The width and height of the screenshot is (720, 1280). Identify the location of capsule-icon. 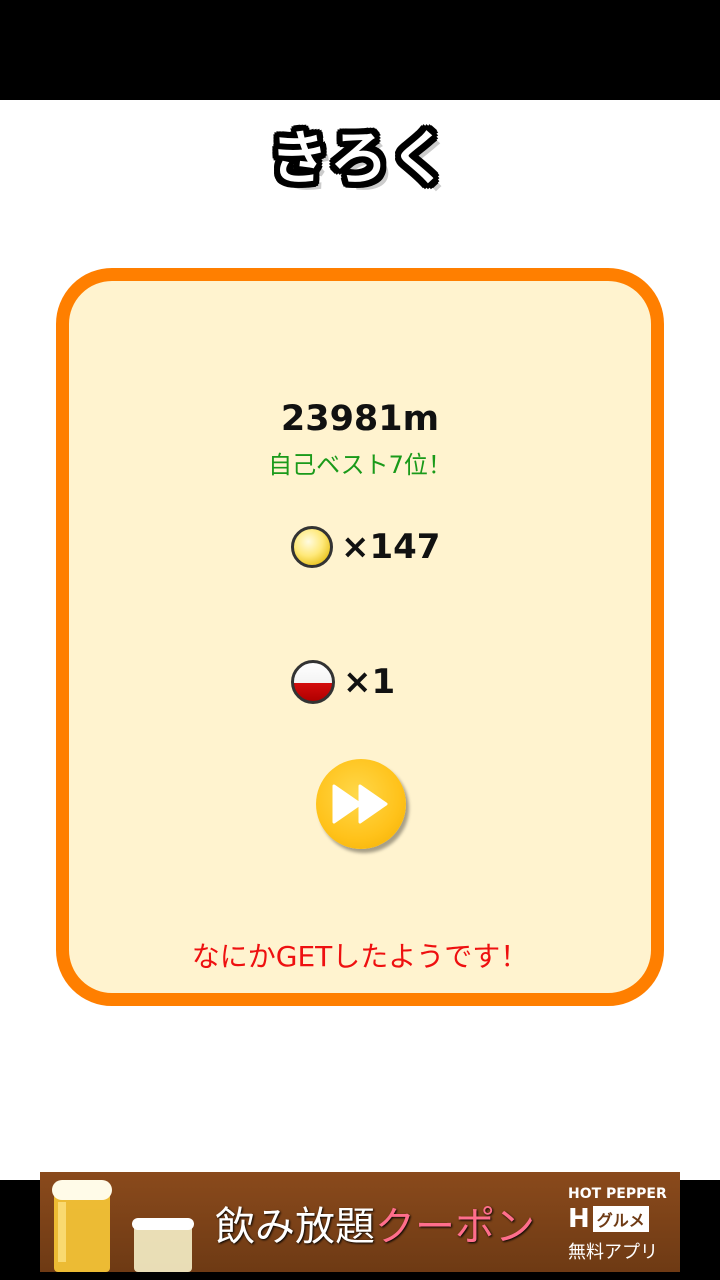
(313, 682).